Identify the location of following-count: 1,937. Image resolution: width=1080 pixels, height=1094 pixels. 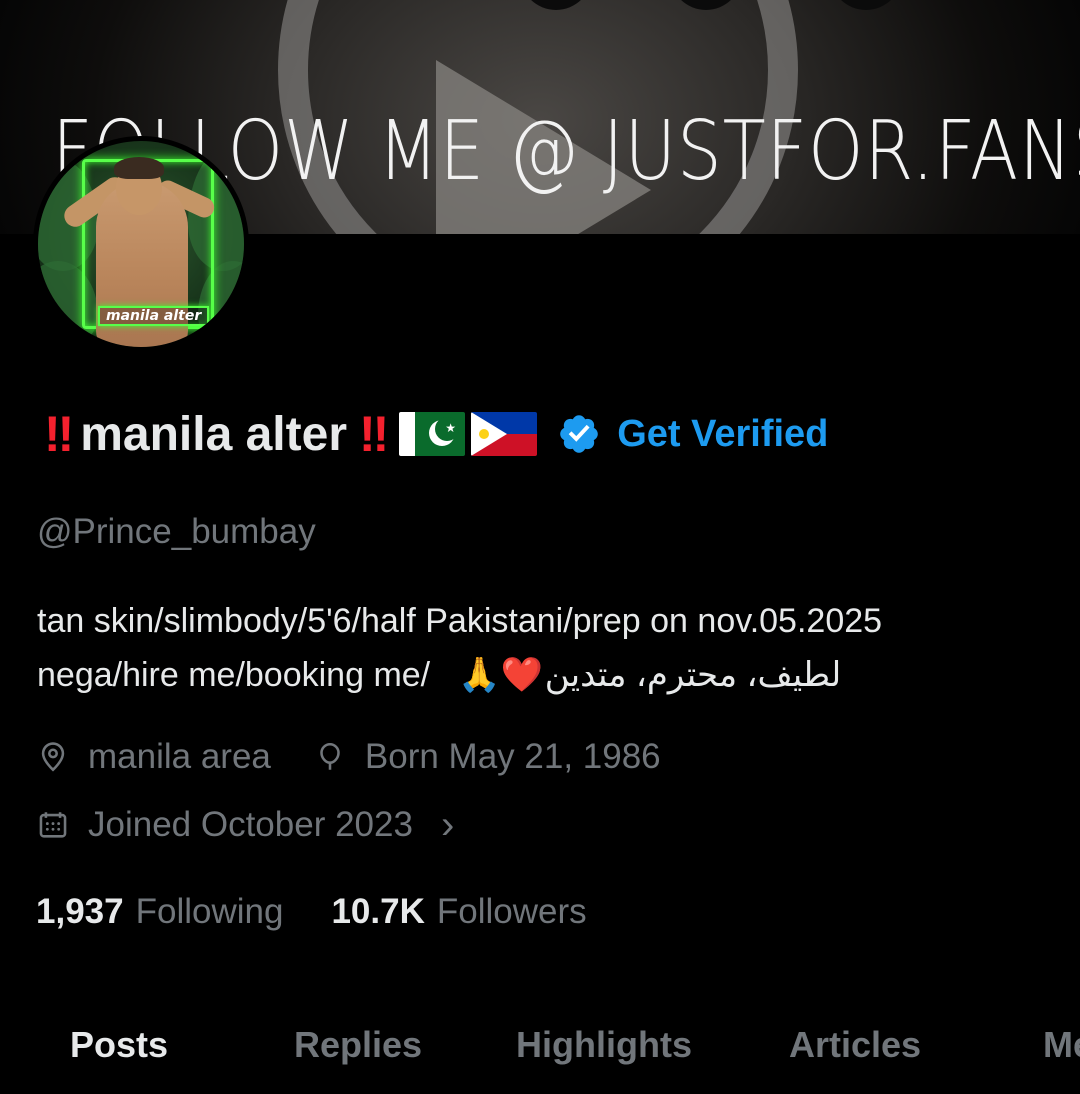
(80, 911).